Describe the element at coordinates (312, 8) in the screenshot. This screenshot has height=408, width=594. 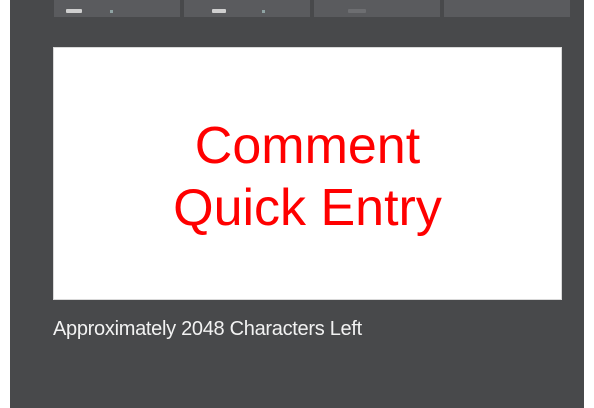
I see `toolbar-tab-strip` at that location.